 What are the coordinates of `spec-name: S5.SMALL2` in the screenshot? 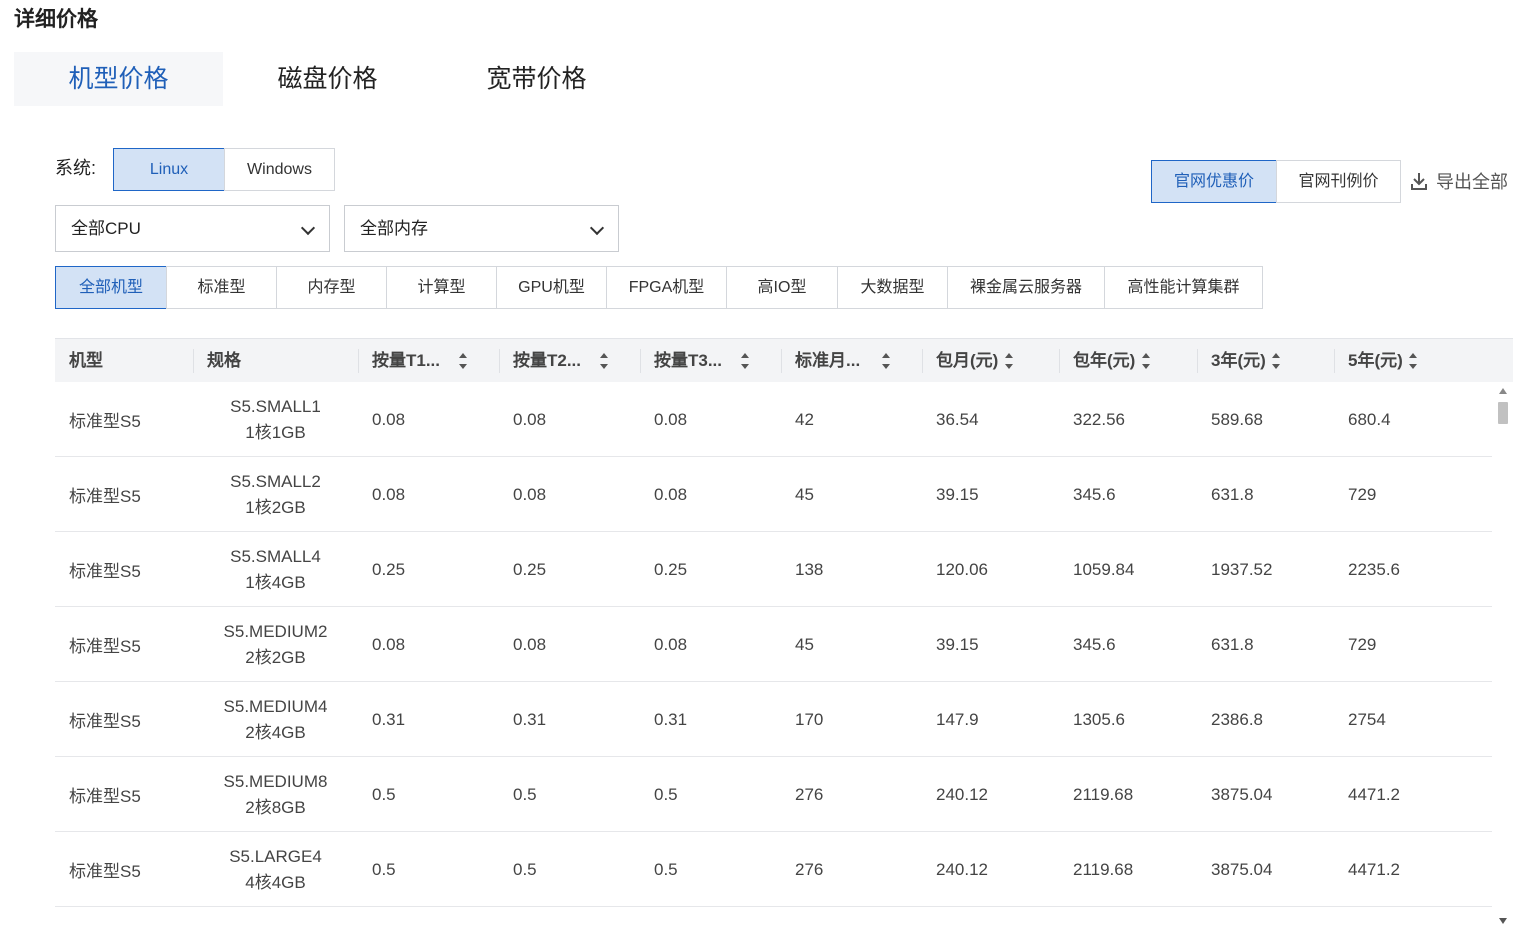 It's located at (275, 481).